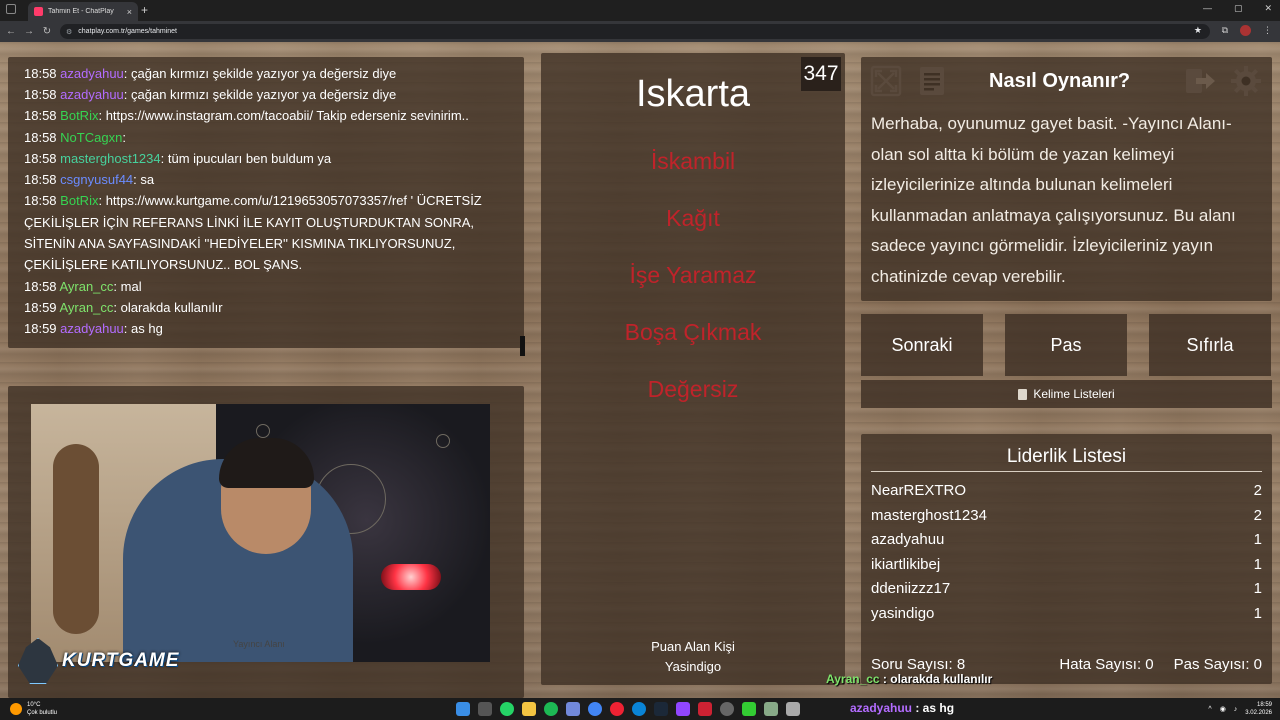 This screenshot has width=1280, height=720. Describe the element at coordinates (1060, 81) in the screenshot. I see `help-title: Nasıl Oynanır?` at that location.